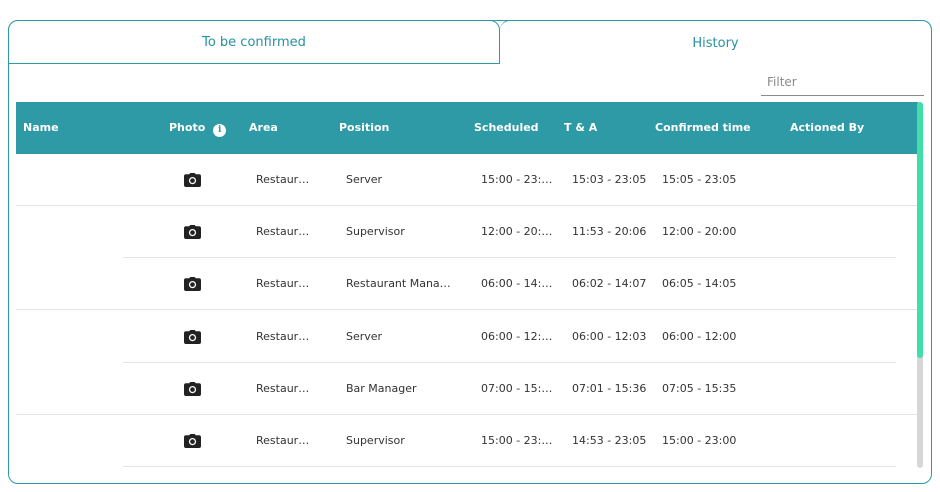  What do you see at coordinates (842, 82) in the screenshot?
I see `filter-input` at bounding box center [842, 82].